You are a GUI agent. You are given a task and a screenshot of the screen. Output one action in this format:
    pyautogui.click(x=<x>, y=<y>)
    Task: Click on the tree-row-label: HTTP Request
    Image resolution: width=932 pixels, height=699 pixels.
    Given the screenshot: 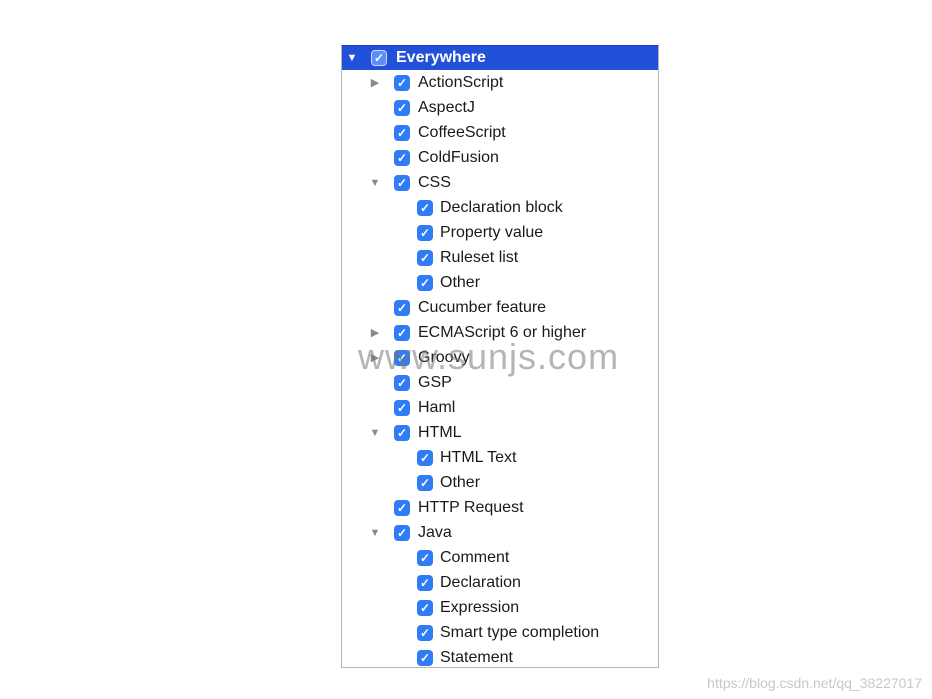 What is the action you would take?
    pyautogui.click(x=471, y=507)
    